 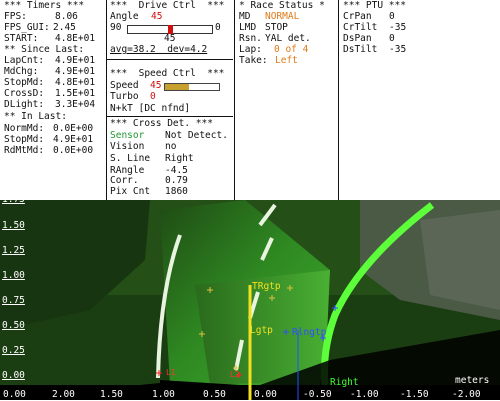 What do you see at coordinates (21, 71) in the screenshot?
I see `since-mdchg-label: MdChg:` at bounding box center [21, 71].